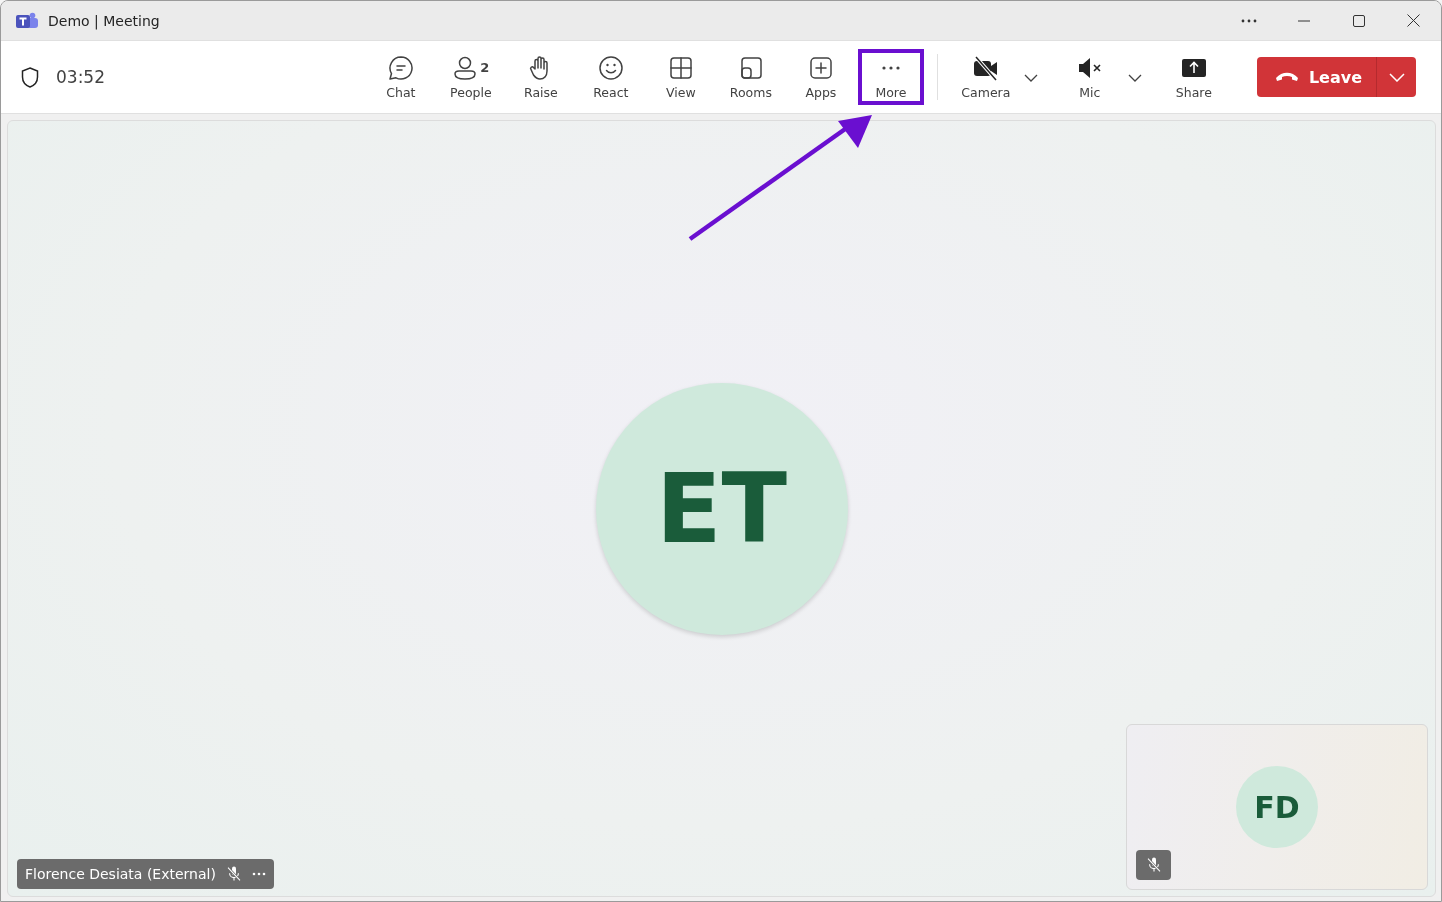 The image size is (1442, 902). What do you see at coordinates (820, 67) in the screenshot?
I see `plus-icon` at bounding box center [820, 67].